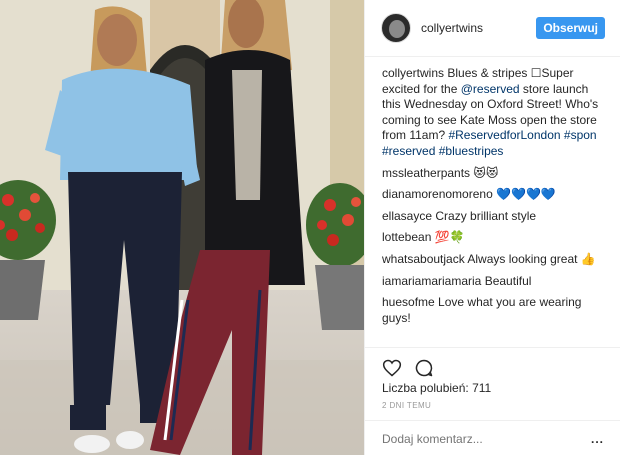 The image size is (620, 455). I want to click on hashtag-link: #reserved, so click(408, 151).